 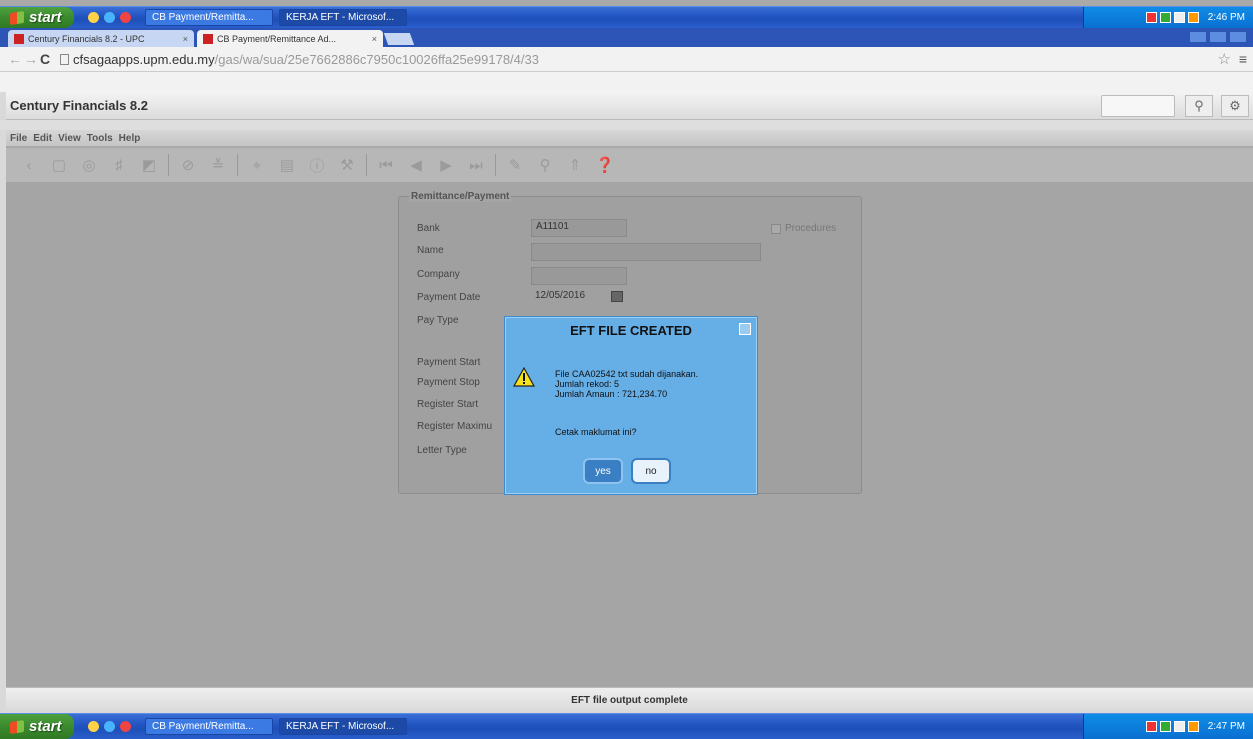 What do you see at coordinates (455, 426) in the screenshot?
I see `register-maximum-label: Register Maximu` at bounding box center [455, 426].